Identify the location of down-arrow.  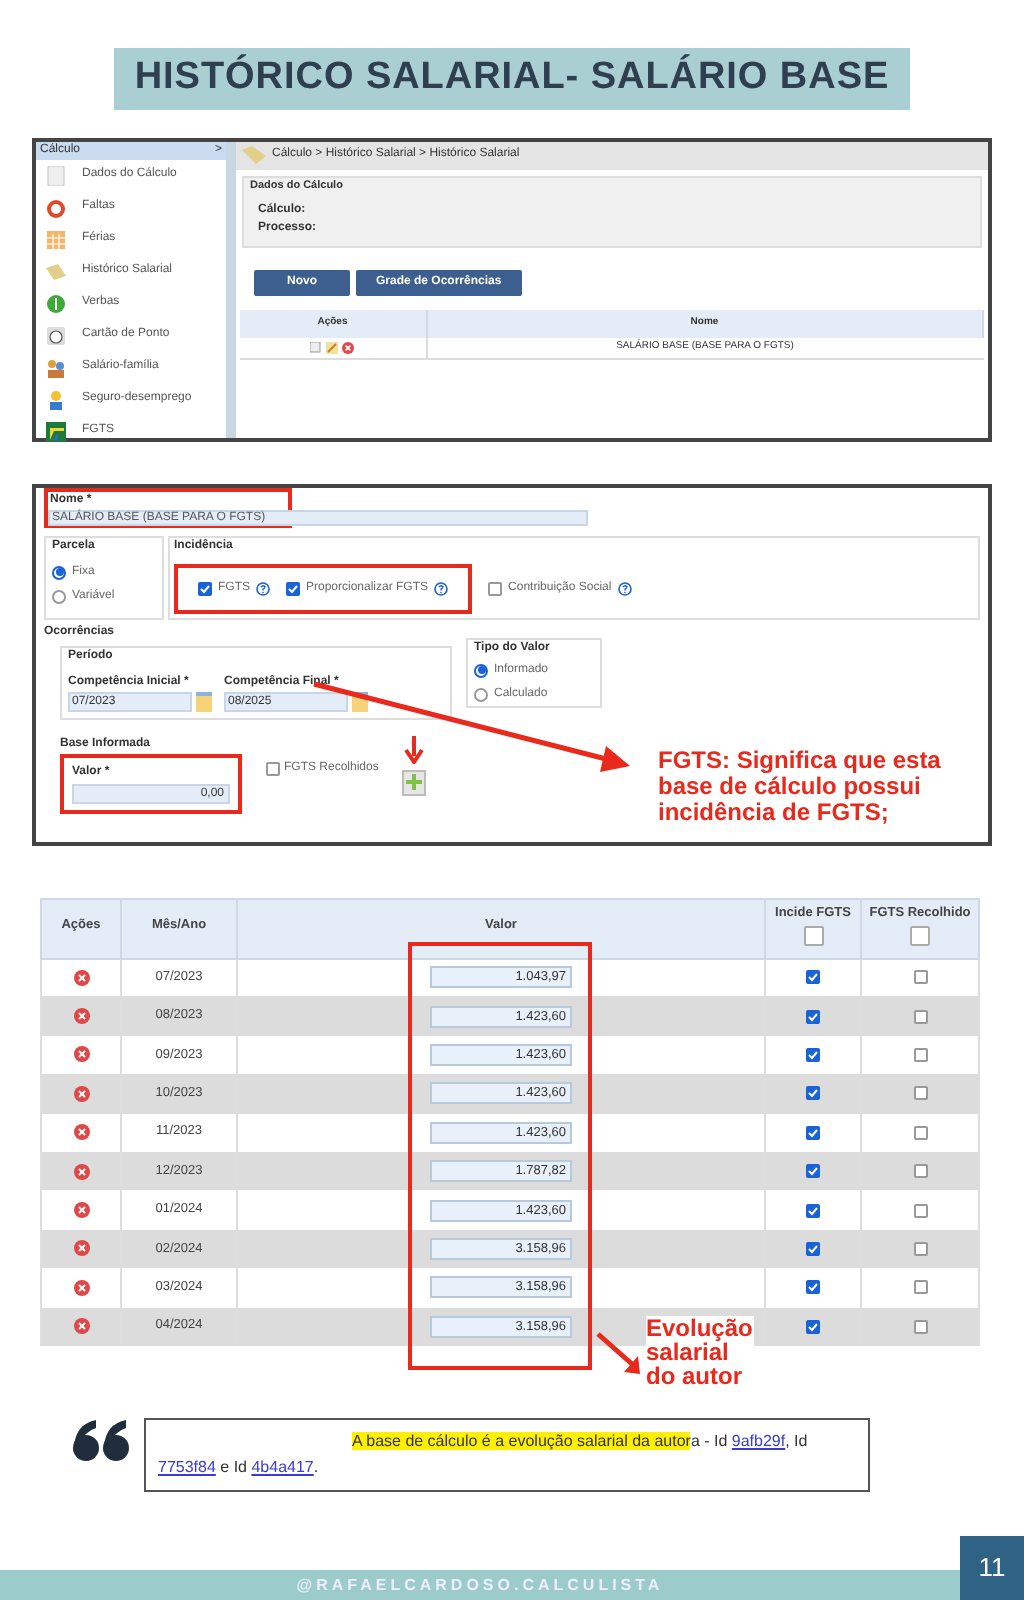
(414, 749).